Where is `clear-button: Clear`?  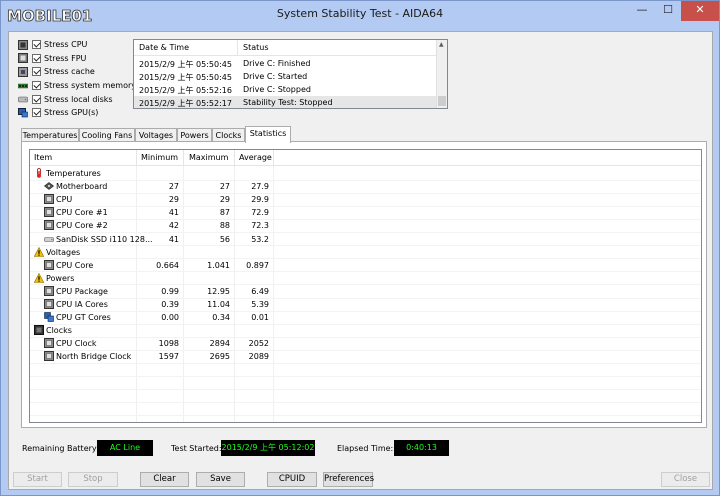 clear-button: Clear is located at coordinates (164, 479).